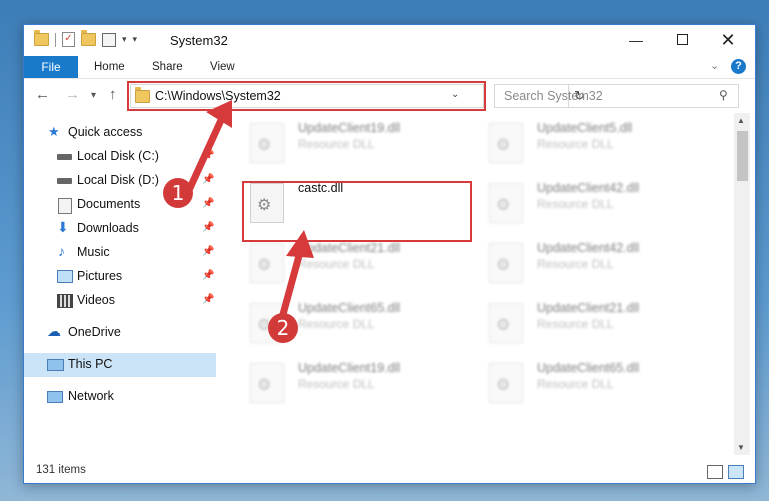 The image size is (769, 501). I want to click on arrow-1-shaft, so click(206, 153).